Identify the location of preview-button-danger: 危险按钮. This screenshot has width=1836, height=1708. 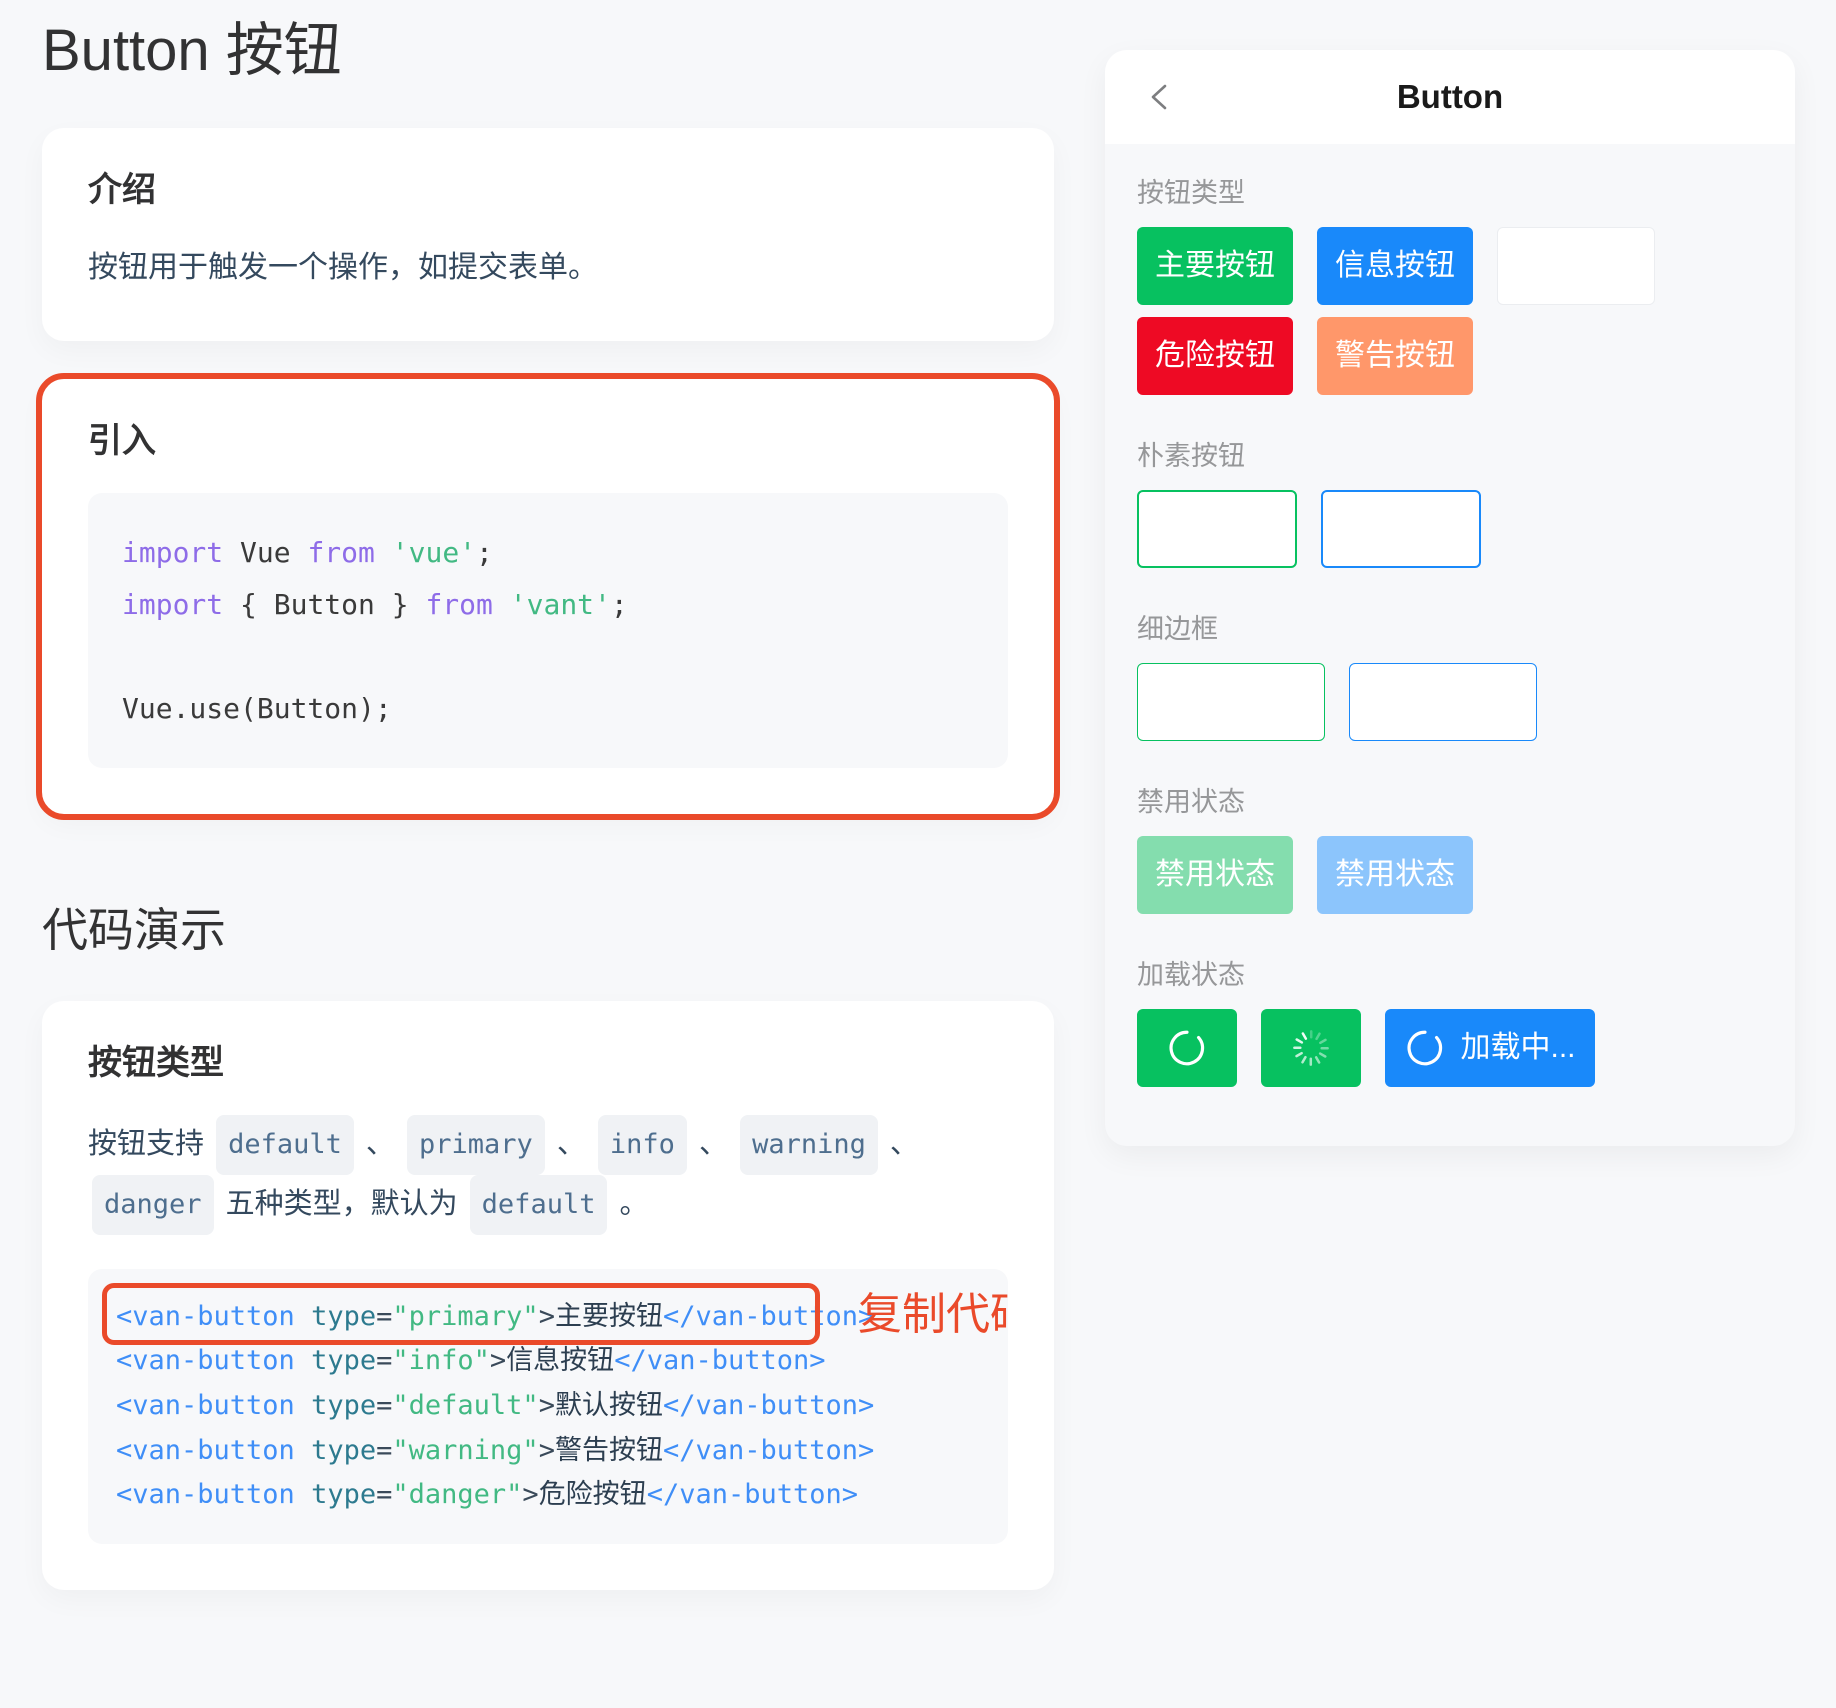
(1215, 356).